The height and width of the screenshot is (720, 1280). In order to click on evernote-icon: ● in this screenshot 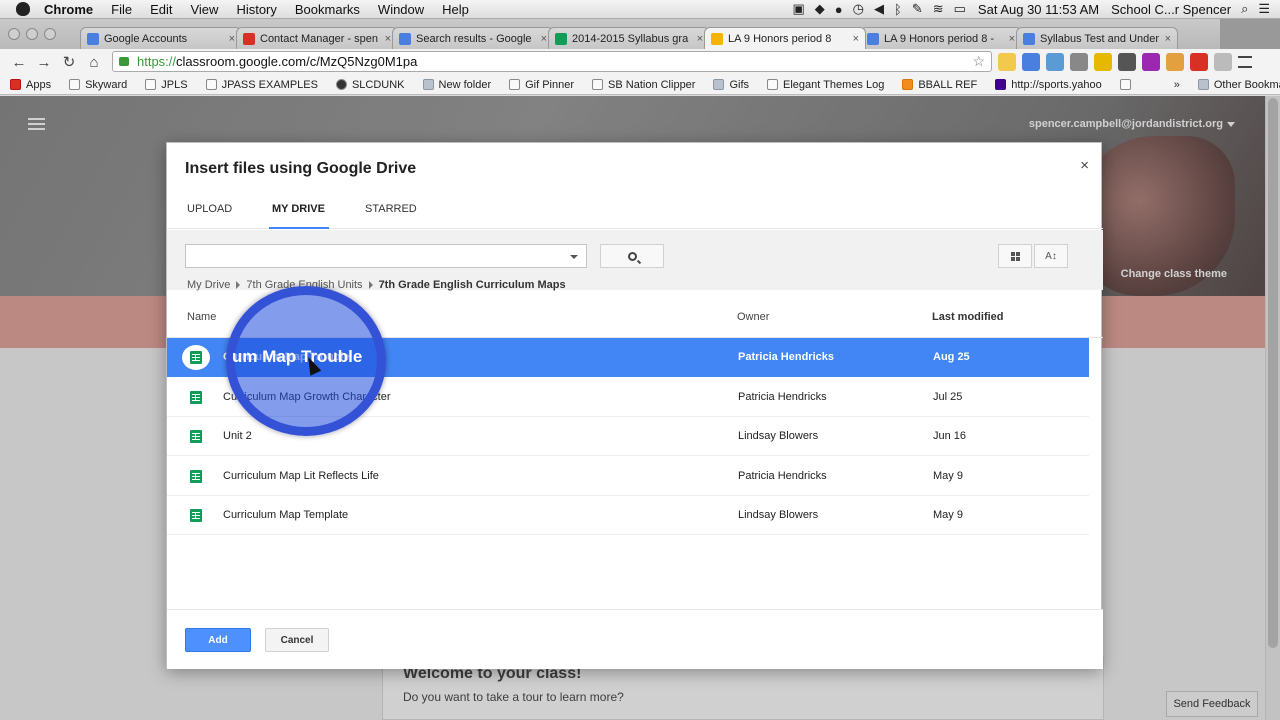, I will do `click(839, 9)`.